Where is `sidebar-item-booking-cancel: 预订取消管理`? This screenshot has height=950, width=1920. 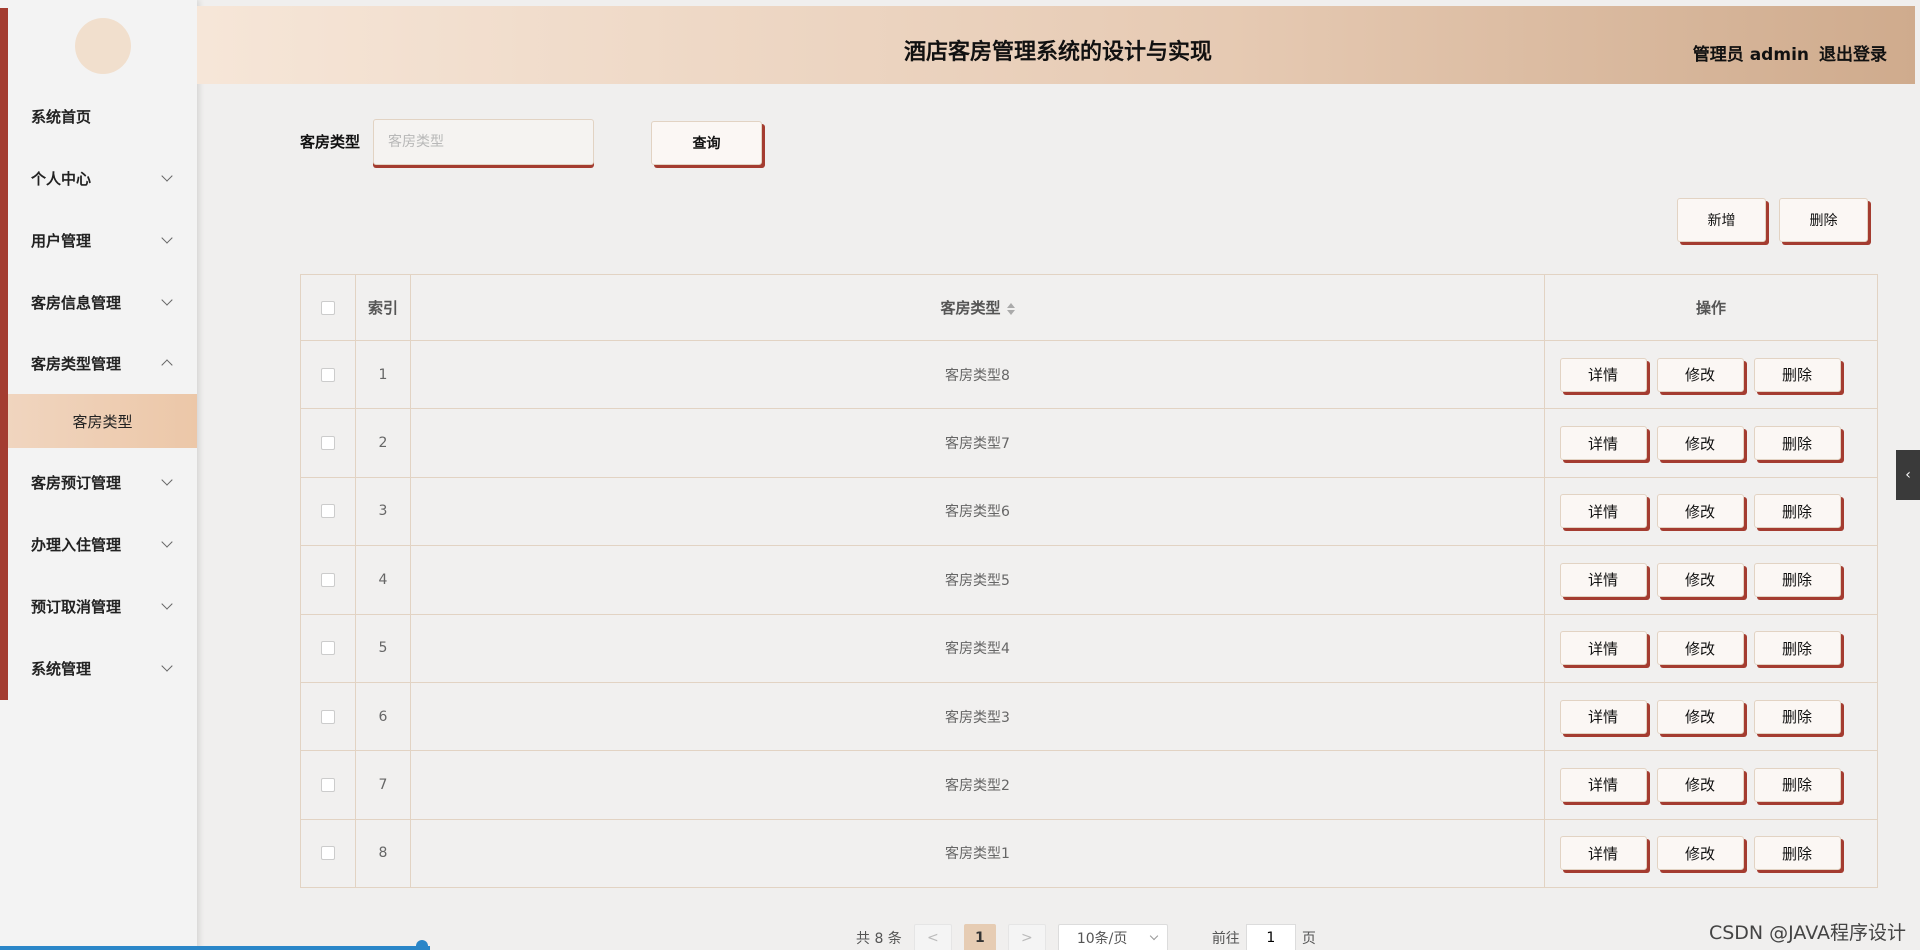 sidebar-item-booking-cancel: 预订取消管理 is located at coordinates (102, 606).